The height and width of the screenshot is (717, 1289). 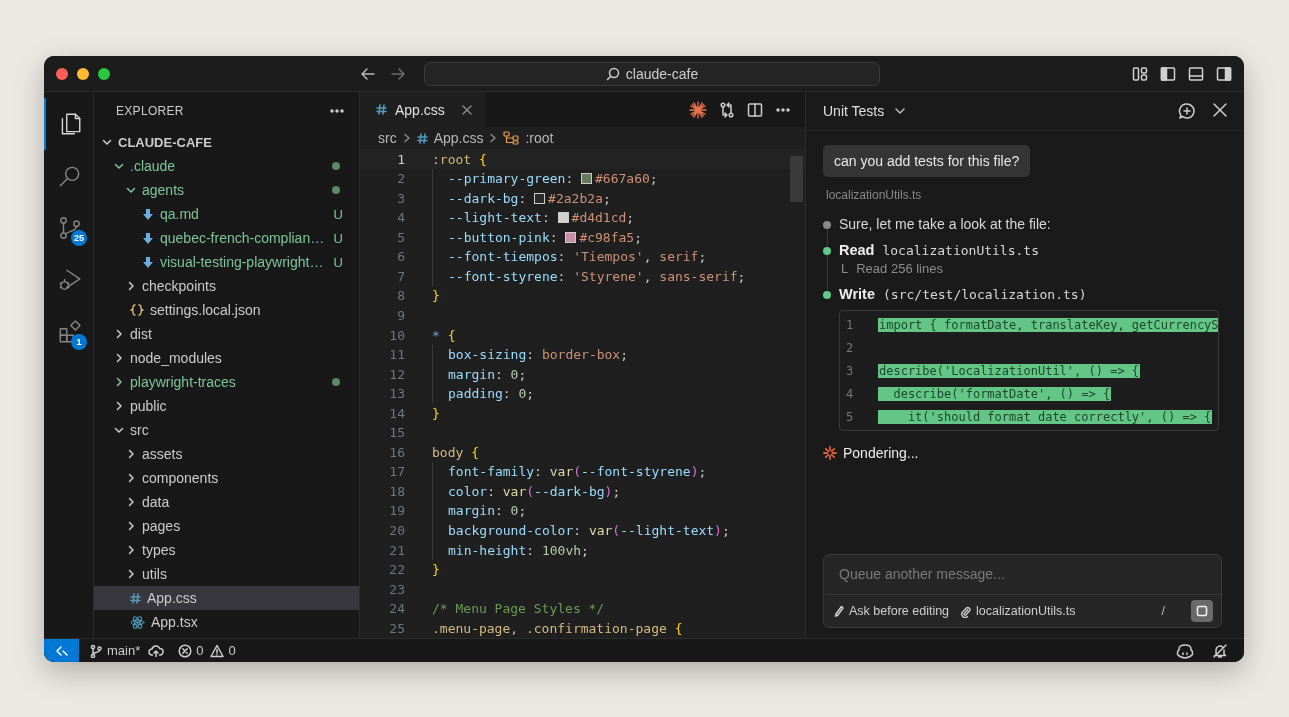 What do you see at coordinates (104, 73) in the screenshot?
I see `window-zoom-button` at bounding box center [104, 73].